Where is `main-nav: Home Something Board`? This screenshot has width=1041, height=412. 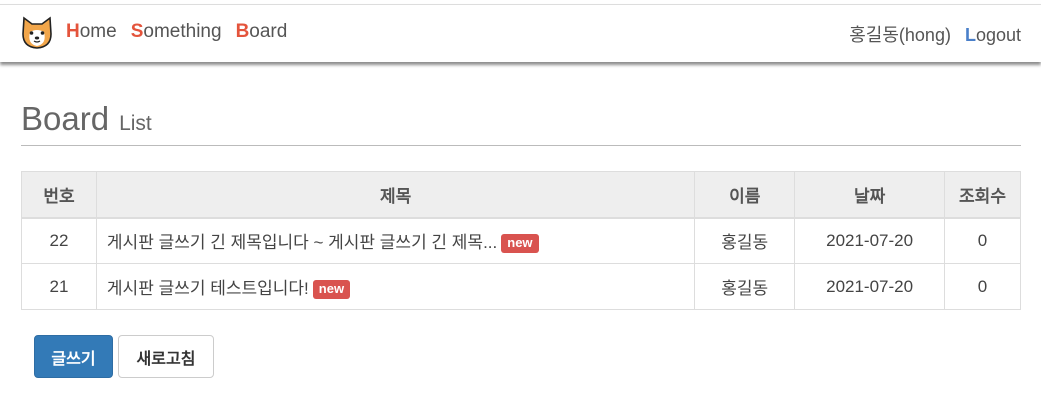
main-nav: Home Something Board is located at coordinates (176, 32).